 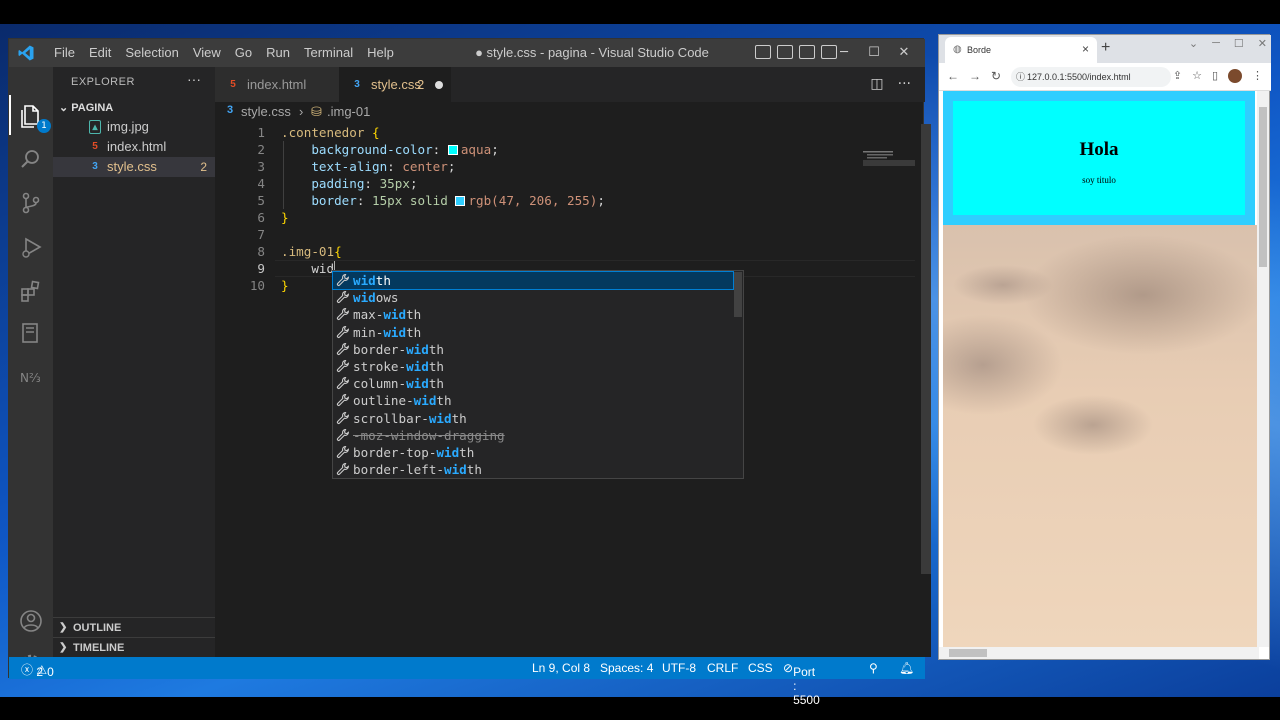 I want to click on breadcrumb: 3 style.css › ⛁ .img-01, so click(x=570, y=113).